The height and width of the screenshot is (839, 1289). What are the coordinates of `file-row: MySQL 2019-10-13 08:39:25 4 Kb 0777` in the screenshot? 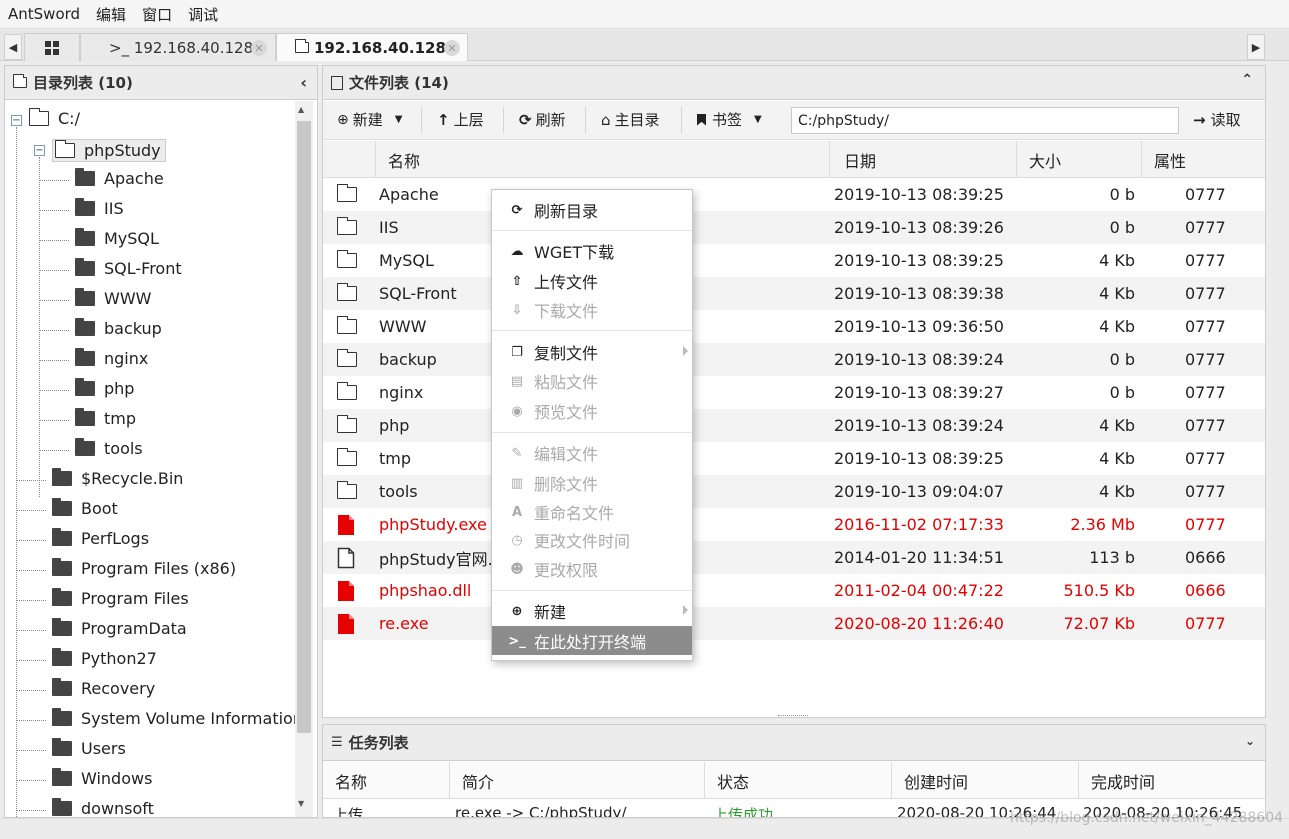 It's located at (794, 260).